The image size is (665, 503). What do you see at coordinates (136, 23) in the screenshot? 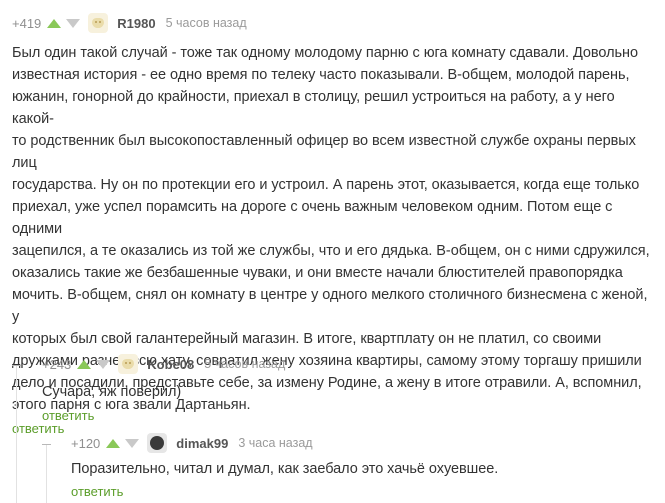
I see `comment-author: R1980` at bounding box center [136, 23].